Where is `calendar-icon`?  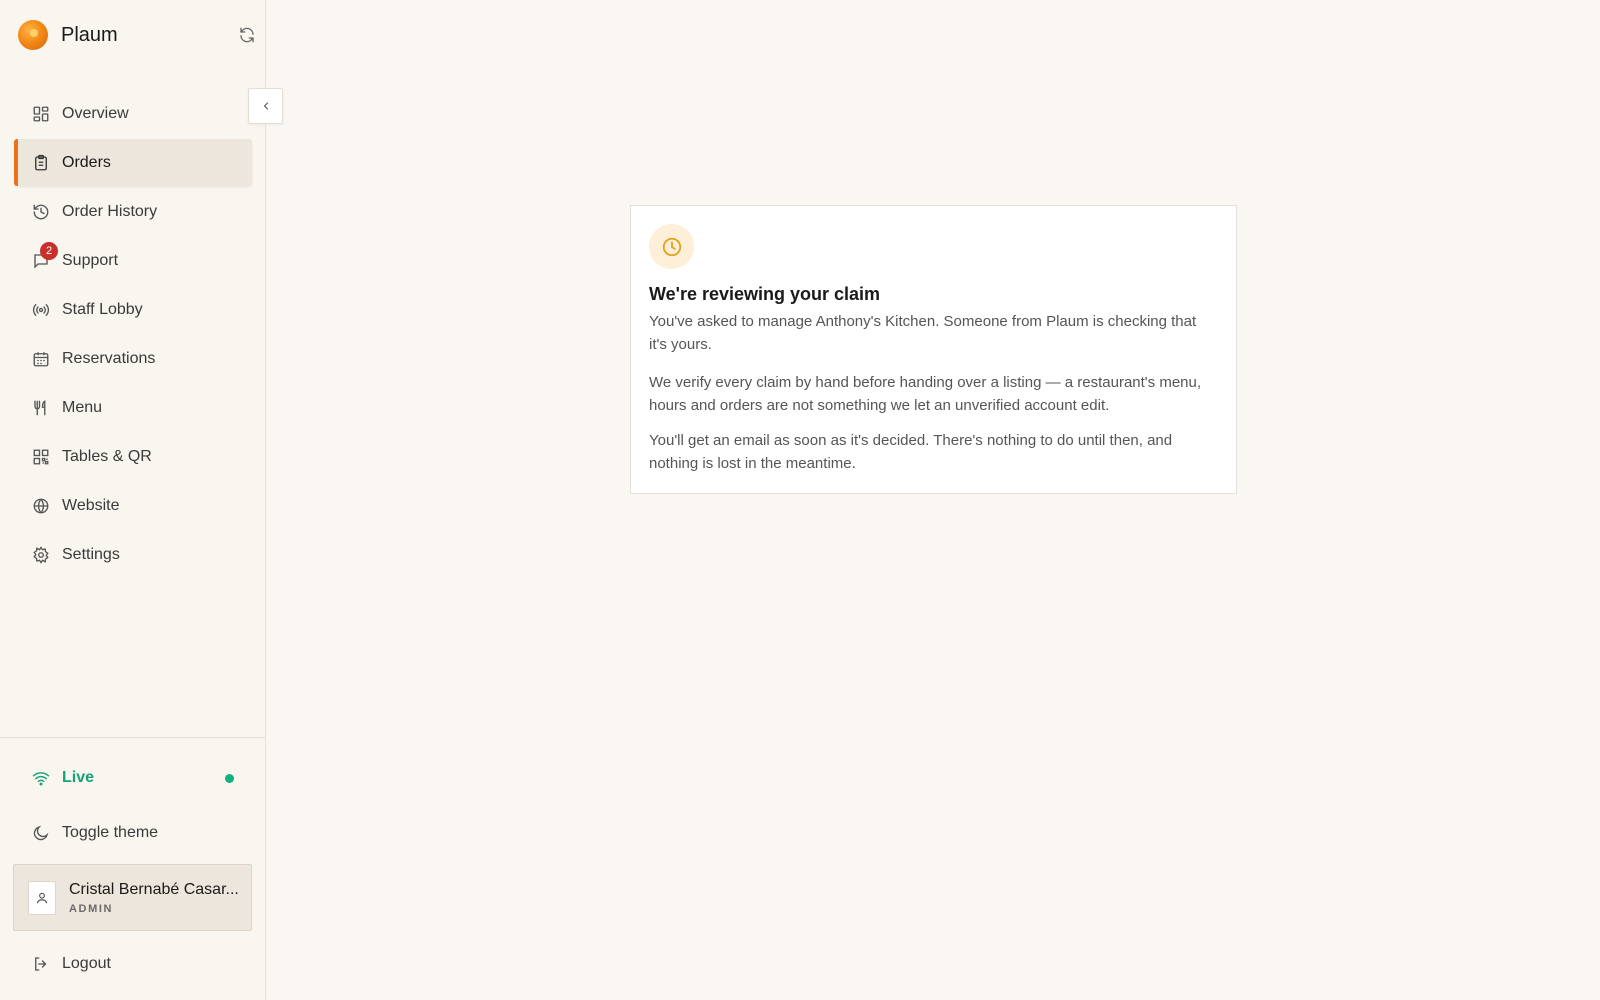
calendar-icon is located at coordinates (41, 359).